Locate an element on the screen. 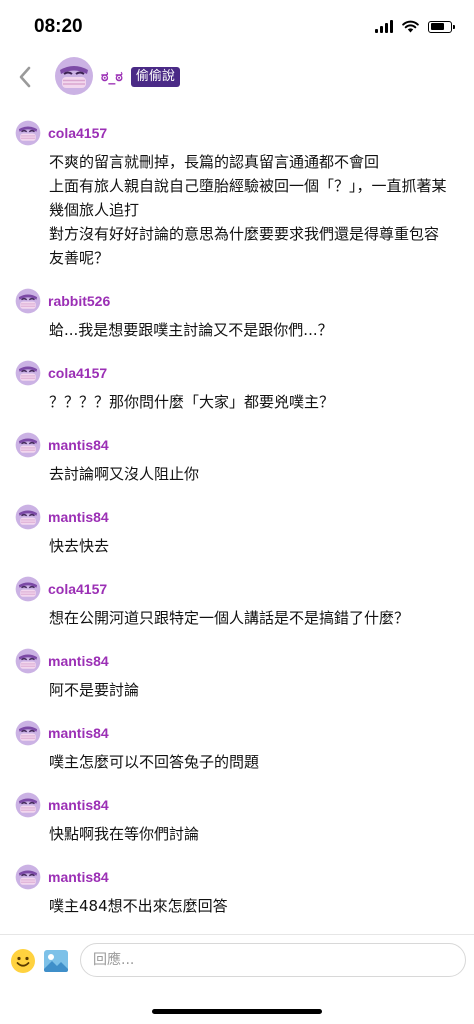 This screenshot has height=1024, width=474. response-item: mantis84 噗主484想不出來怎麼回答 is located at coordinates (237, 887).